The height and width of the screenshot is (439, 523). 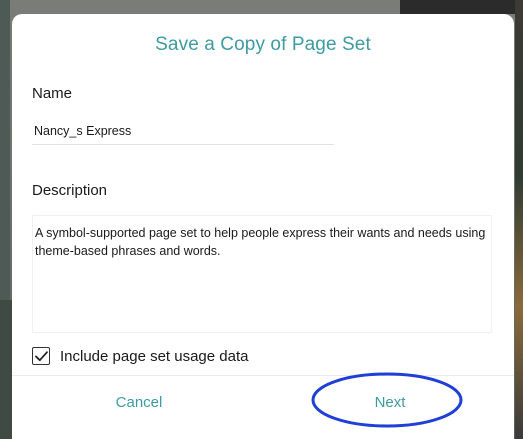 What do you see at coordinates (263, 375) in the screenshot?
I see `footer-divider` at bounding box center [263, 375].